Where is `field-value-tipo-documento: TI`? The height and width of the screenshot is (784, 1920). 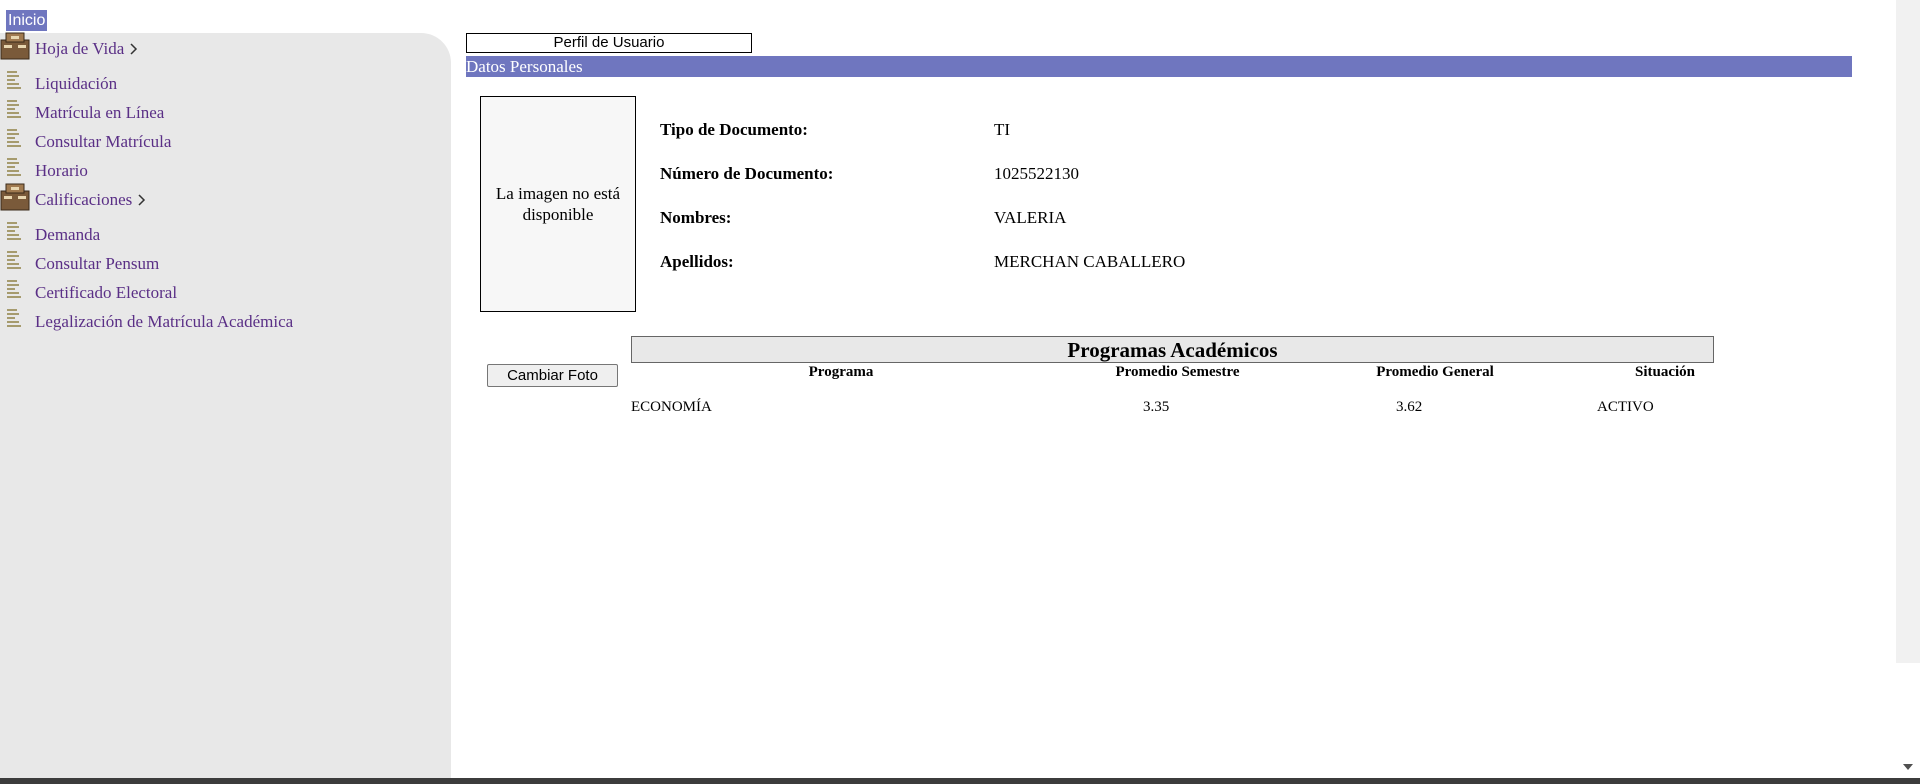
field-value-tipo-documento: TI is located at coordinates (1002, 129).